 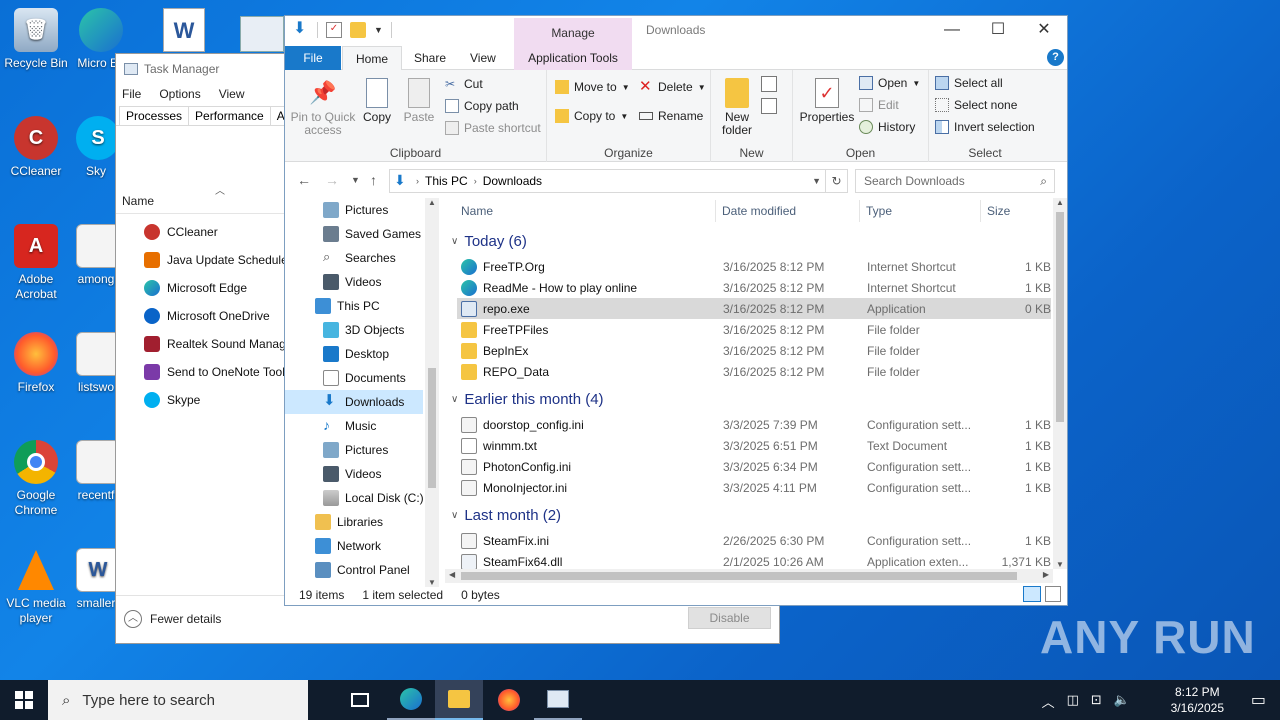 I want to click on list-item: Microsoft OneDrive, so click(x=218, y=316).